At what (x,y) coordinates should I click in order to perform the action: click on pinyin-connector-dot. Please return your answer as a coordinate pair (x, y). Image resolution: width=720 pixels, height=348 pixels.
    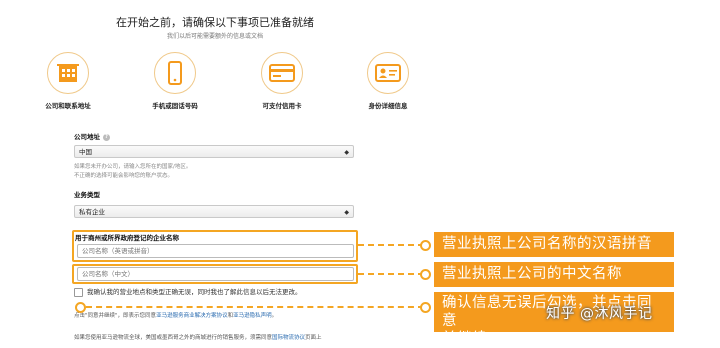
    Looking at the image, I should click on (425, 245).